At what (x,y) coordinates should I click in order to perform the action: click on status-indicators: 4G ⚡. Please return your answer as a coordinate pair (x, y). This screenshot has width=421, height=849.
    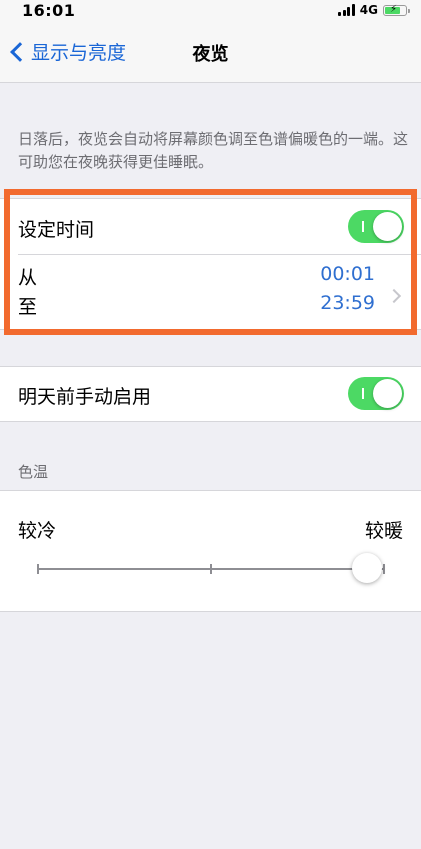
    Looking at the image, I should click on (374, 10).